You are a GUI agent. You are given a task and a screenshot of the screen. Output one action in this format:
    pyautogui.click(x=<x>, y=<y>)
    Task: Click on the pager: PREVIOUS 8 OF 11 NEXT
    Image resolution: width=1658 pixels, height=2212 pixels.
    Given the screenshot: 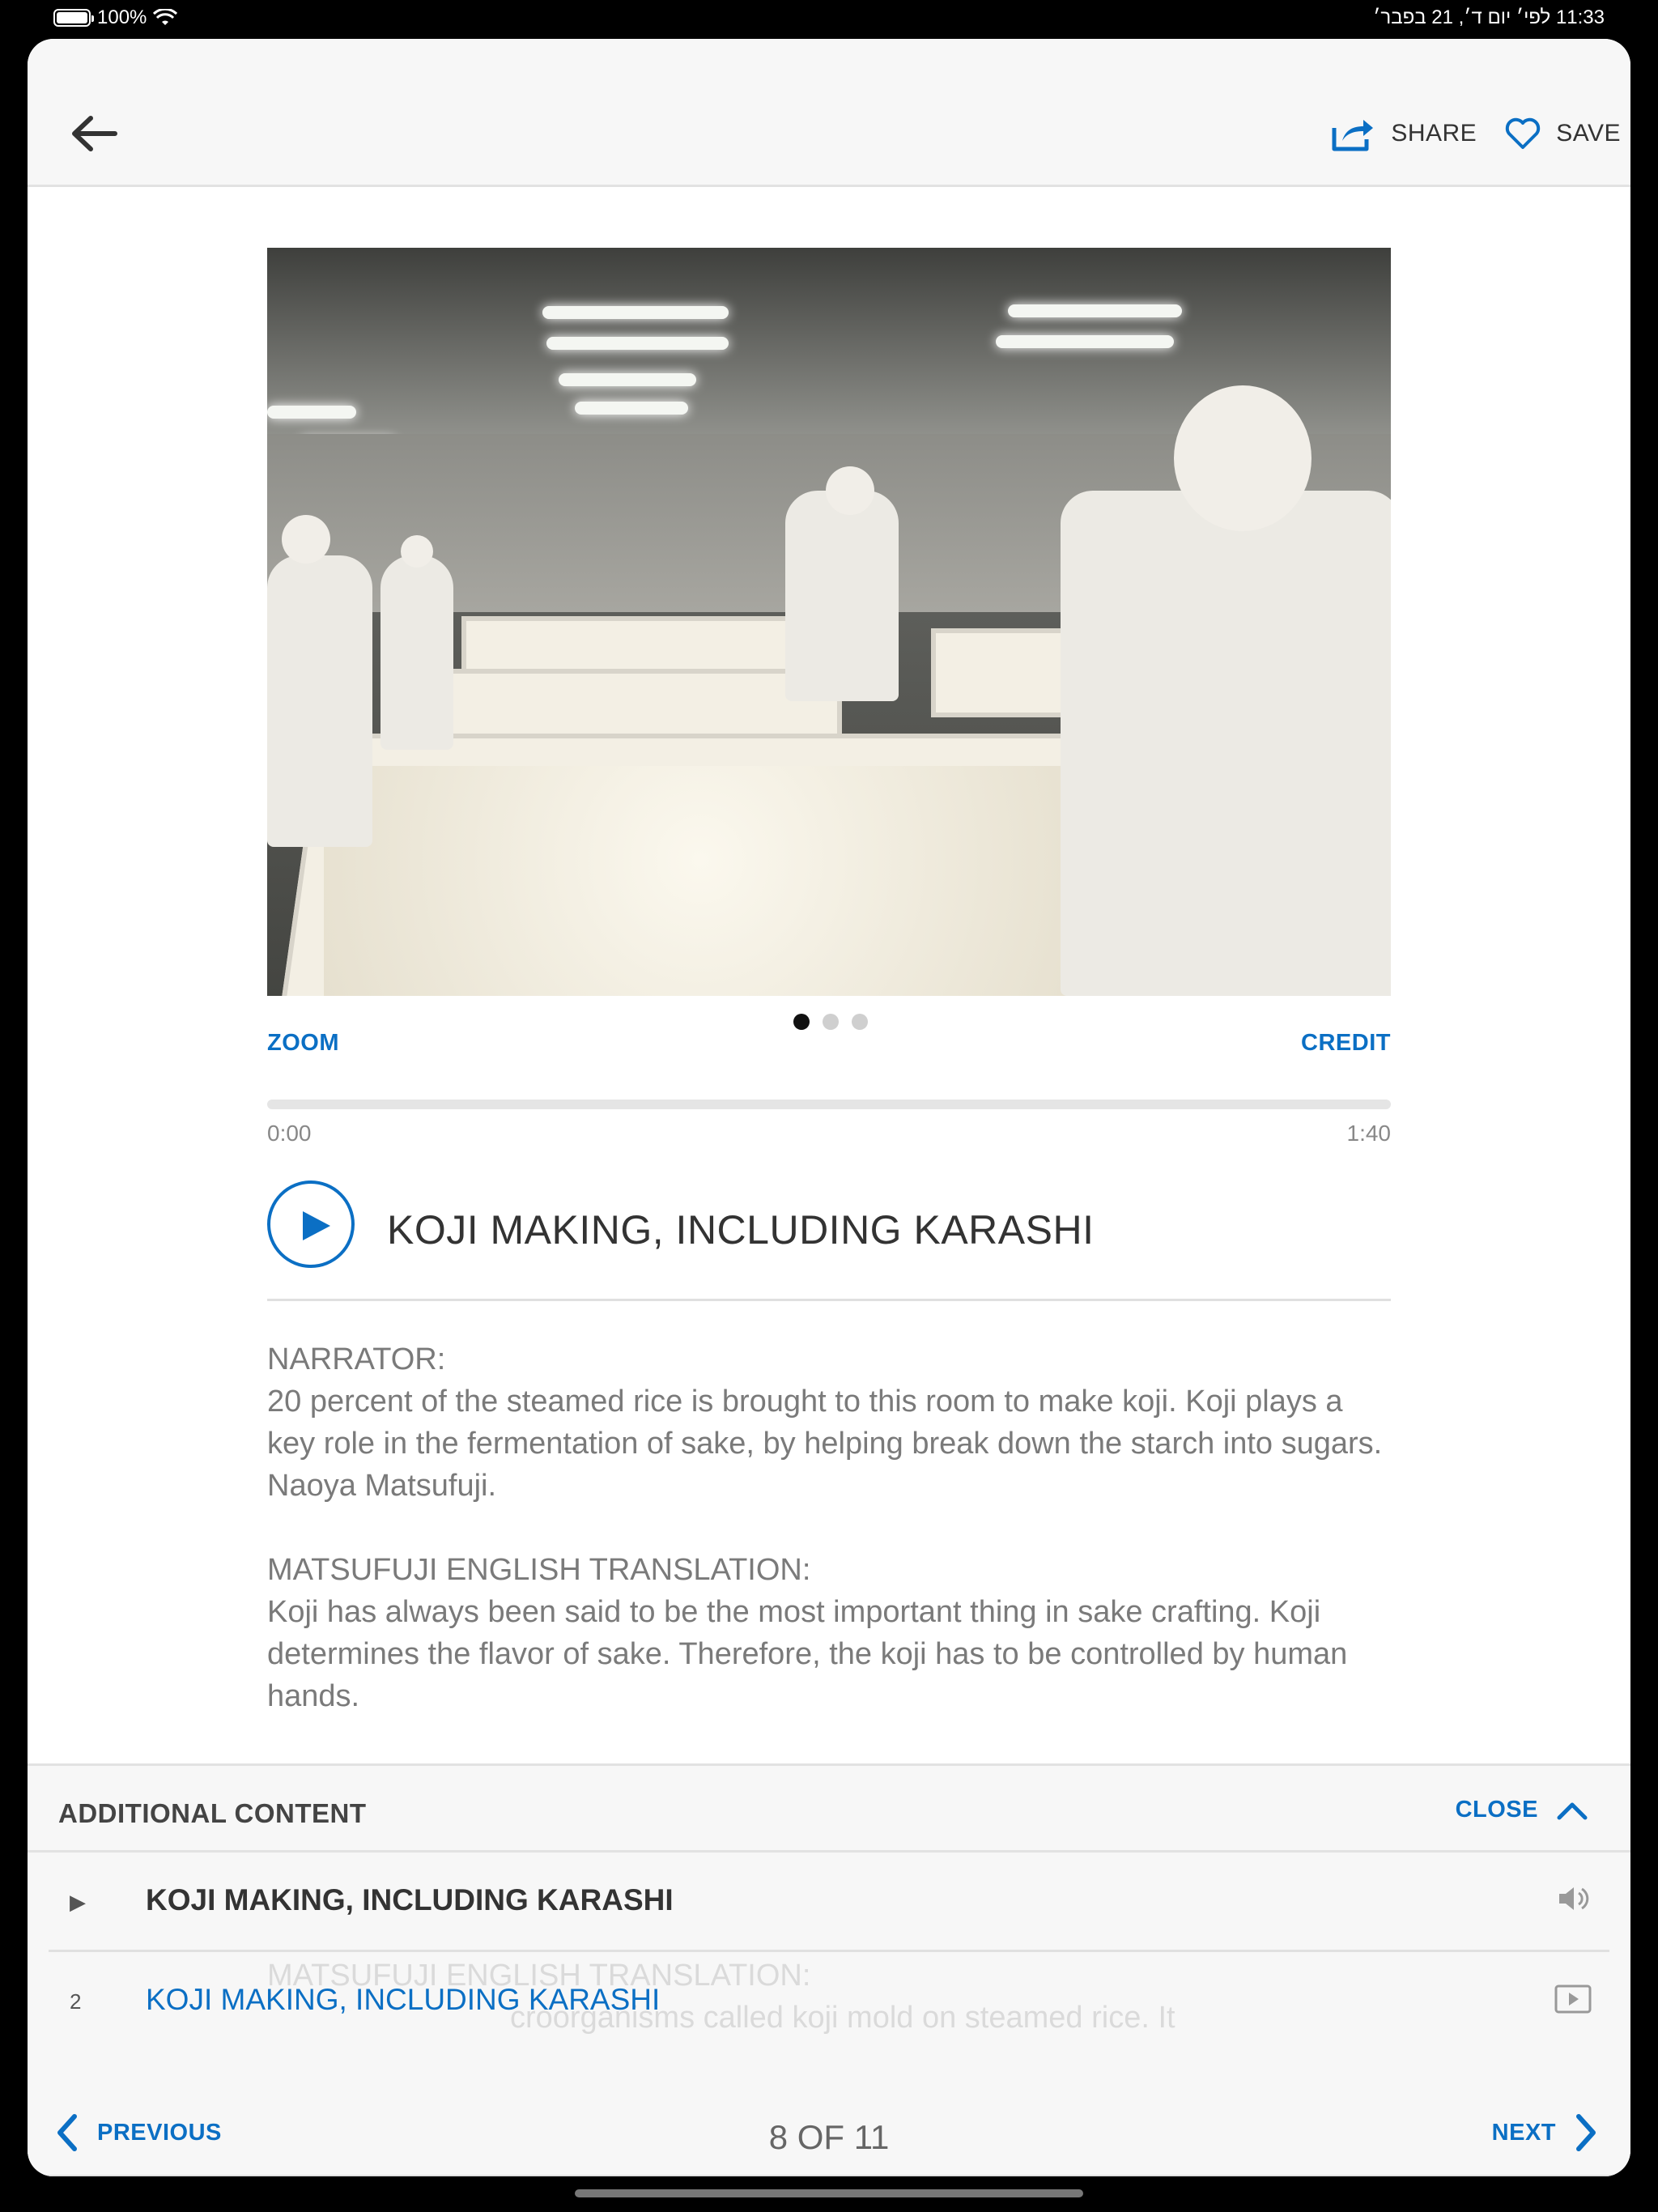 What is the action you would take?
    pyautogui.click(x=829, y=2135)
    